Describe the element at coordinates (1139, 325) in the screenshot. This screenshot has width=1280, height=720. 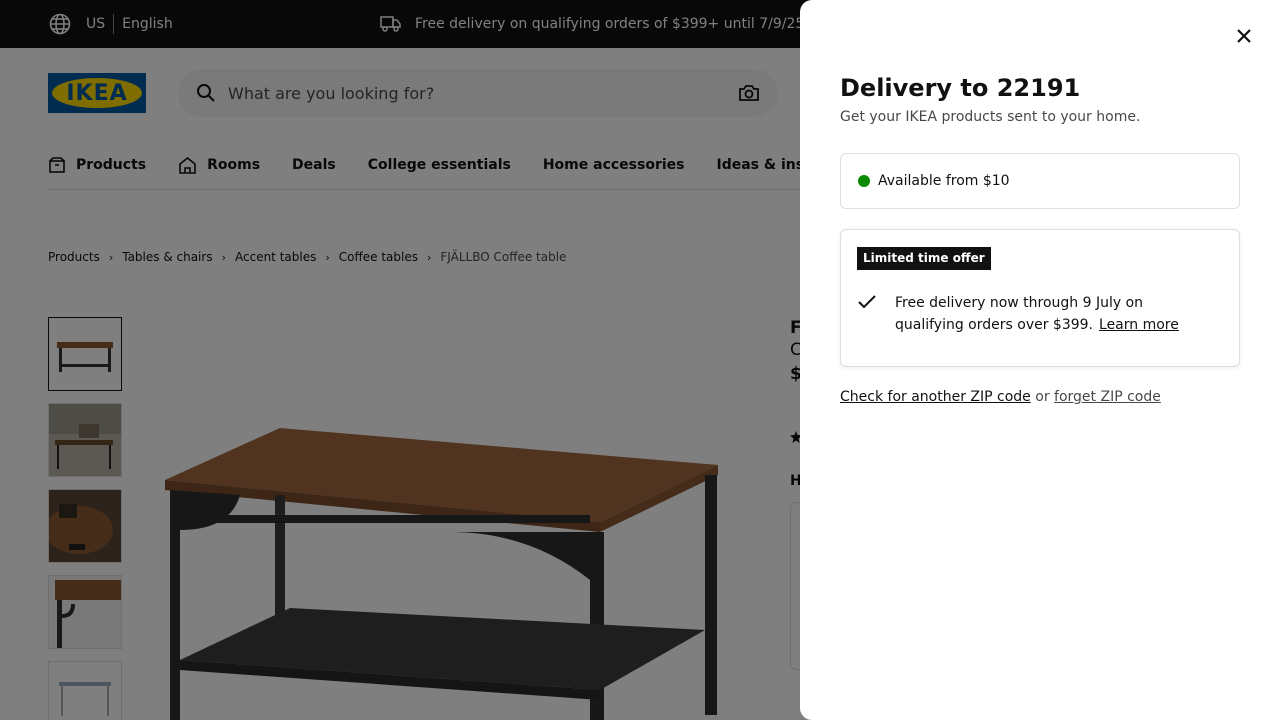
I see `learn-more-link: Learn more` at that location.